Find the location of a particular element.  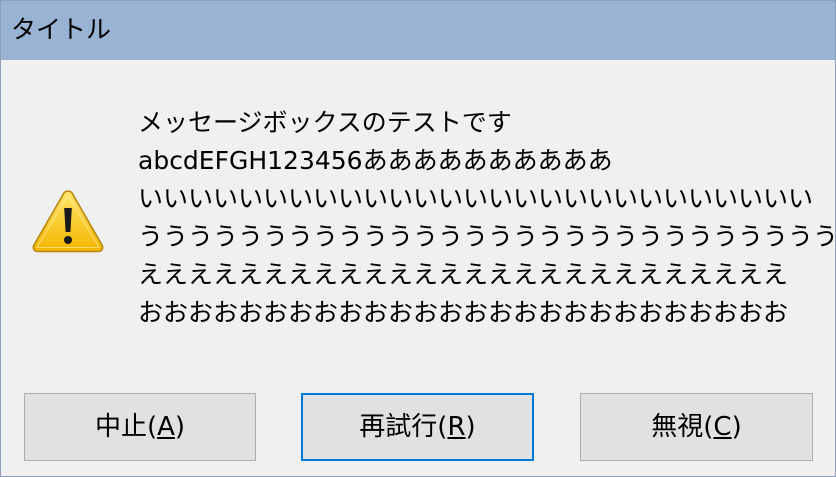

abort-button-mnemonic: A is located at coordinates (166, 427).